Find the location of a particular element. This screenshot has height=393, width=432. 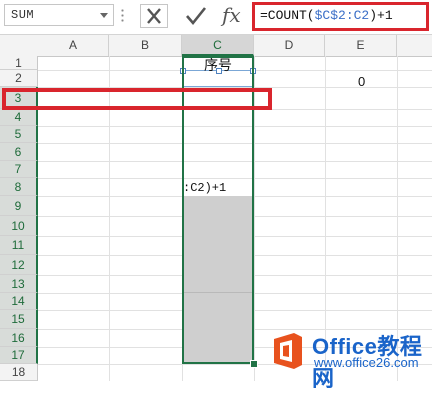

chevron-down-icon is located at coordinates (104, 15).